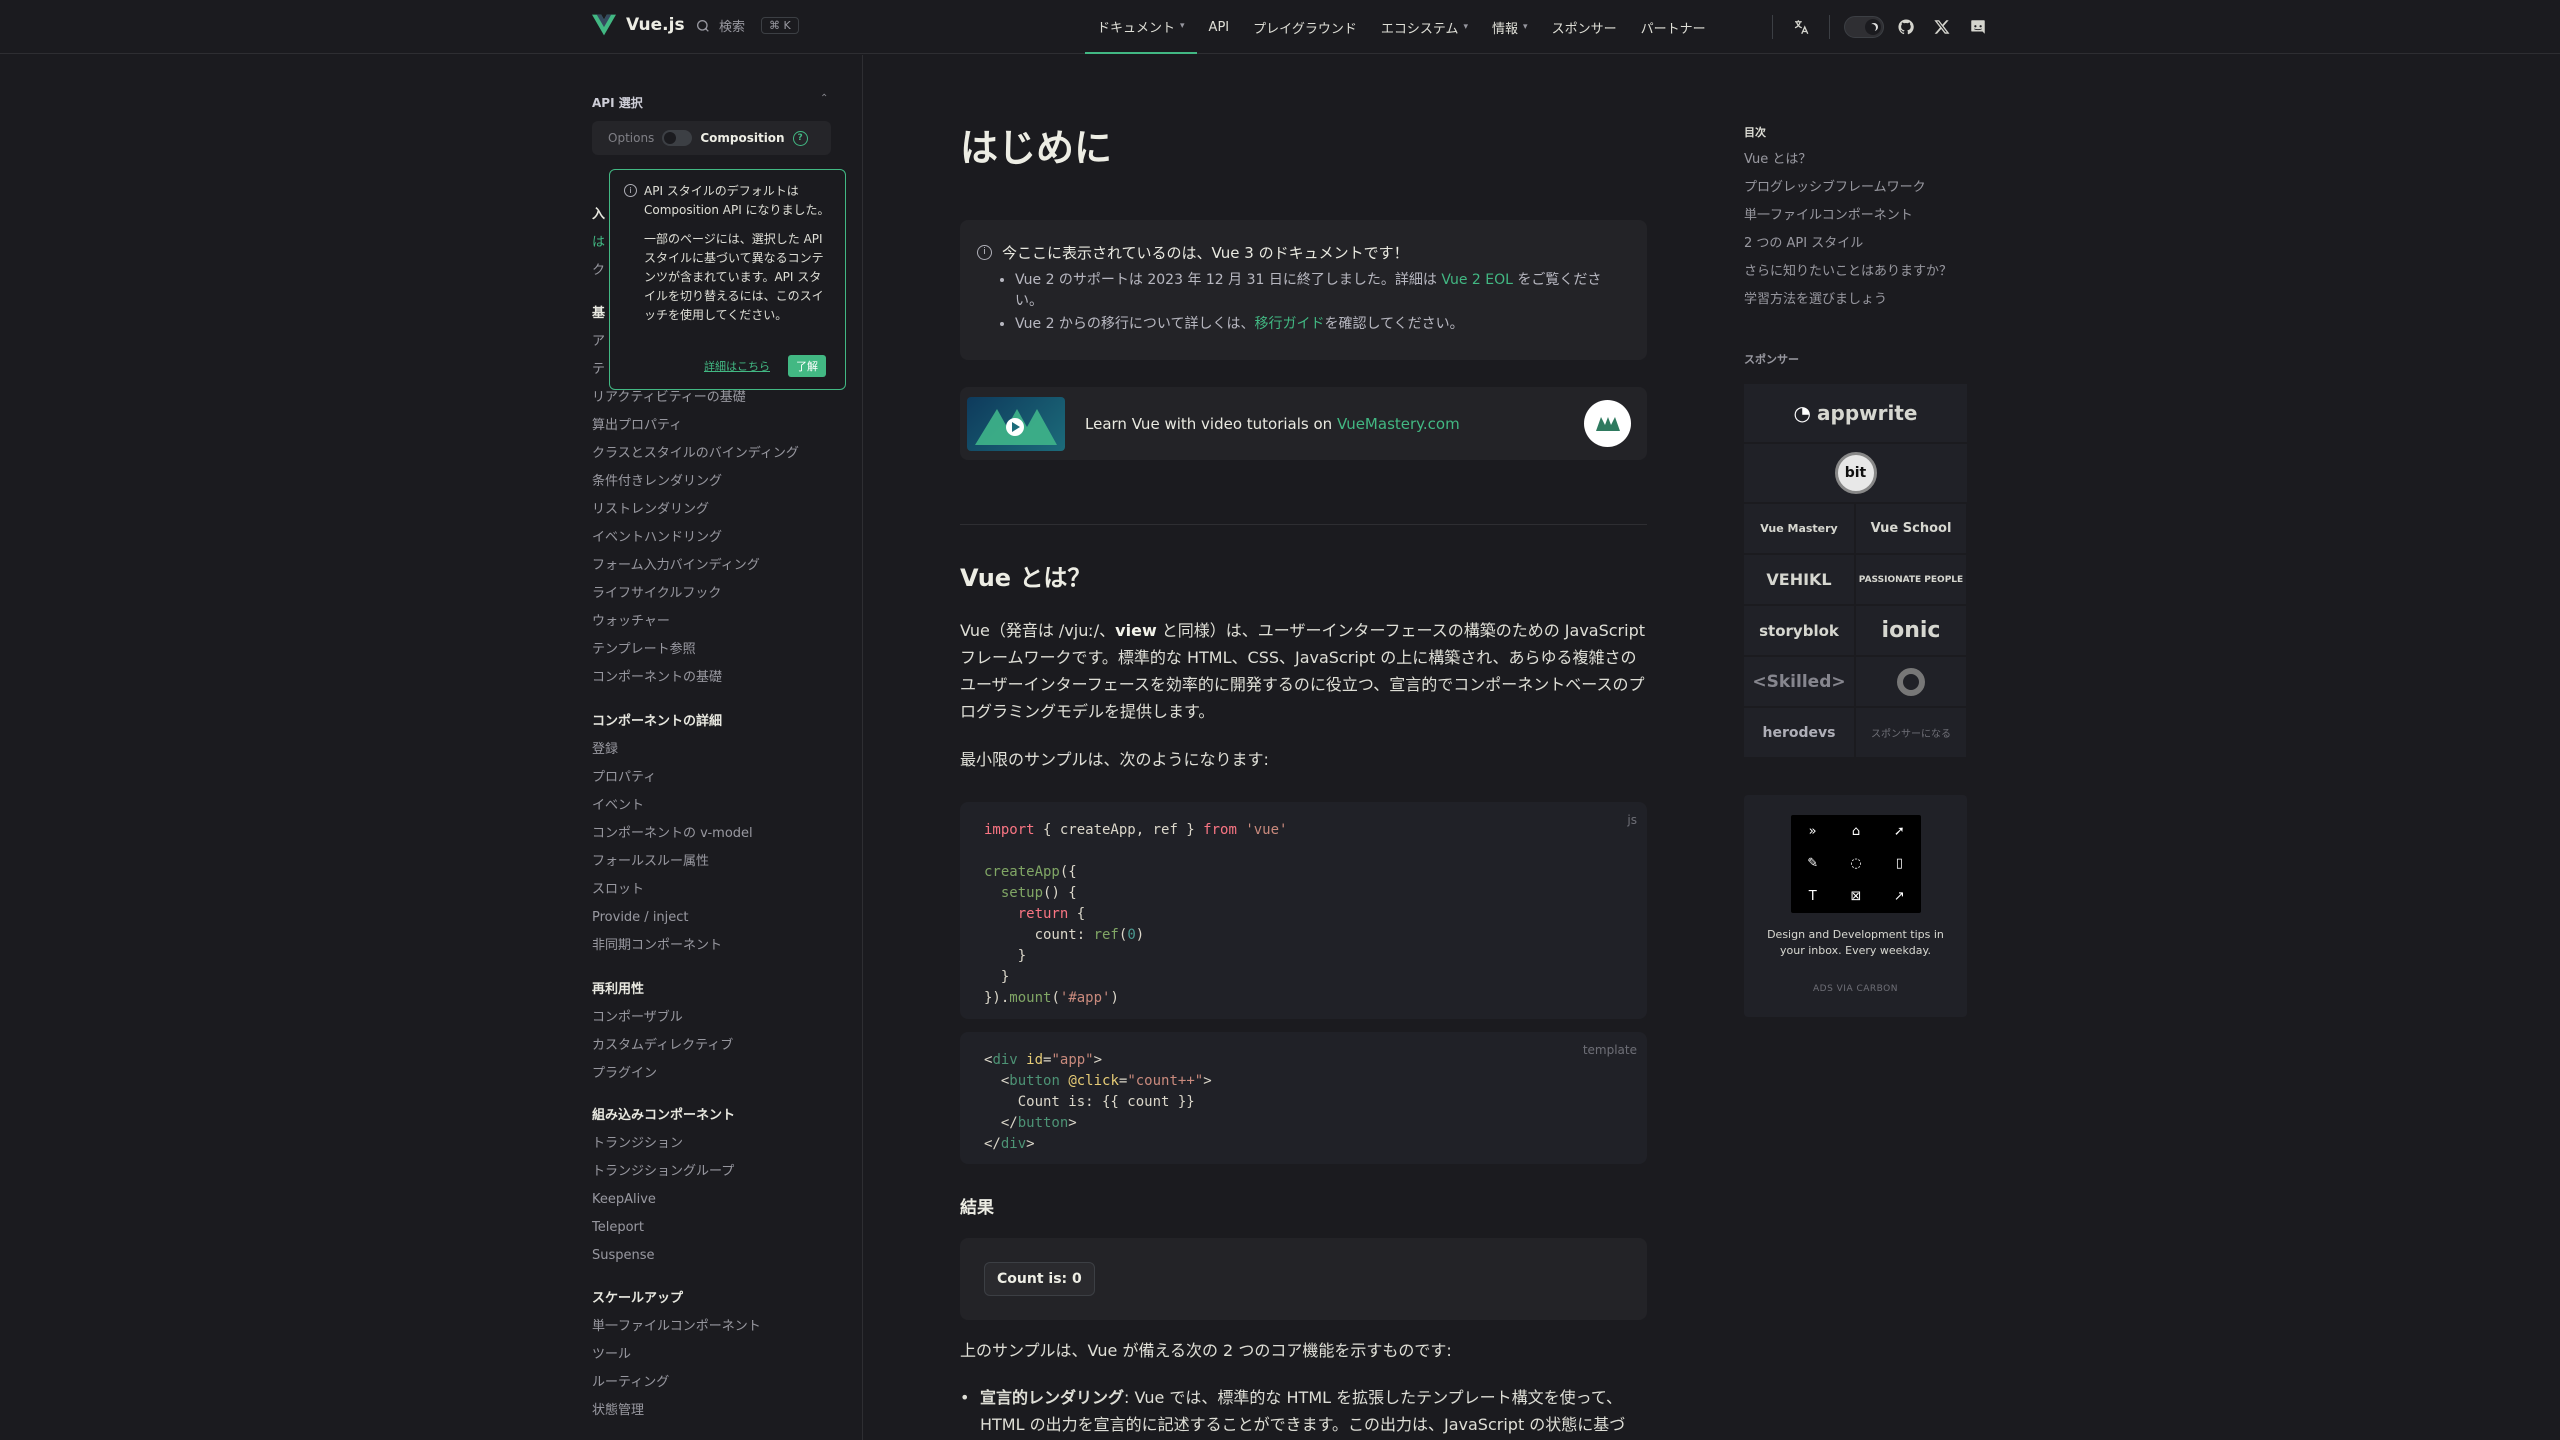  I want to click on sidebar-item: ウォッチャー, so click(717, 626).